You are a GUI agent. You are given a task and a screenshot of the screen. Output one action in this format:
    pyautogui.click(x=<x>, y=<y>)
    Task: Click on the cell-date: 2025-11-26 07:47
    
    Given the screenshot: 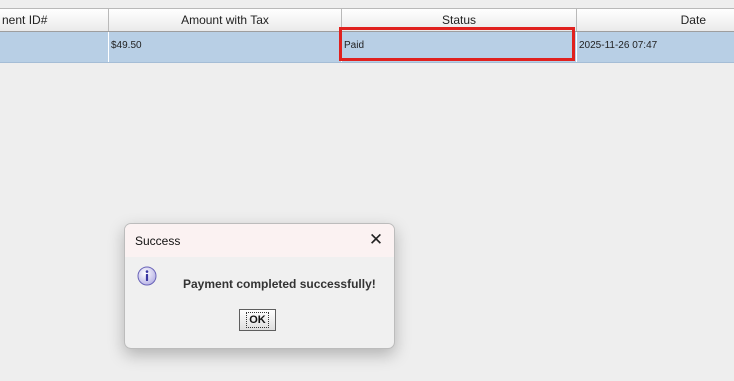 What is the action you would take?
    pyautogui.click(x=655, y=47)
    